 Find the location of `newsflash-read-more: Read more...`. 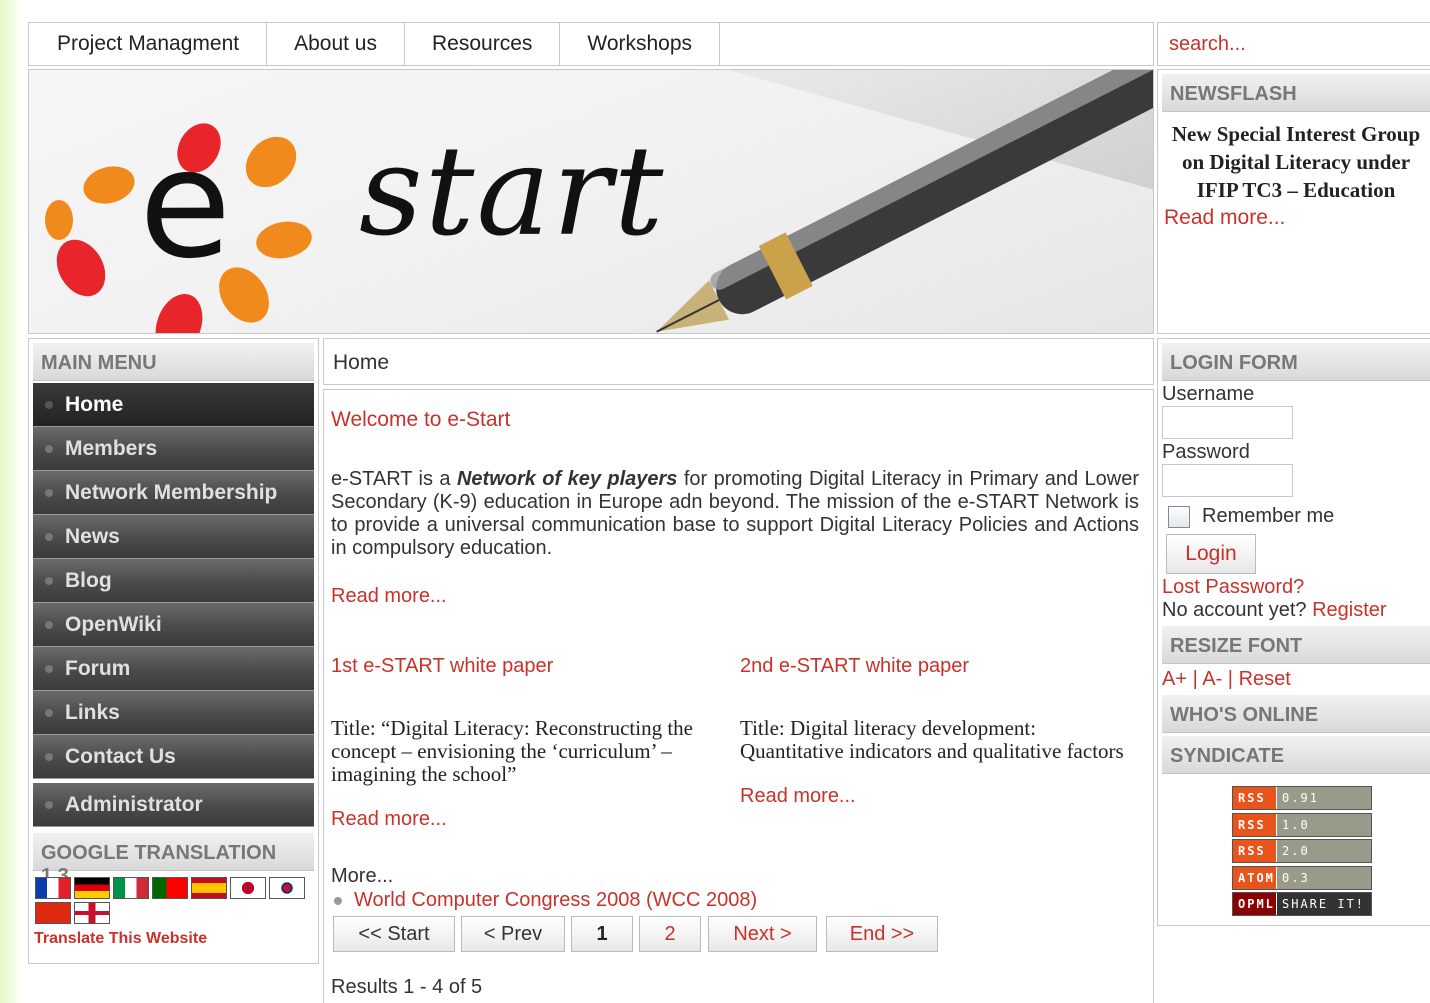

newsflash-read-more: Read more... is located at coordinates (1294, 218).